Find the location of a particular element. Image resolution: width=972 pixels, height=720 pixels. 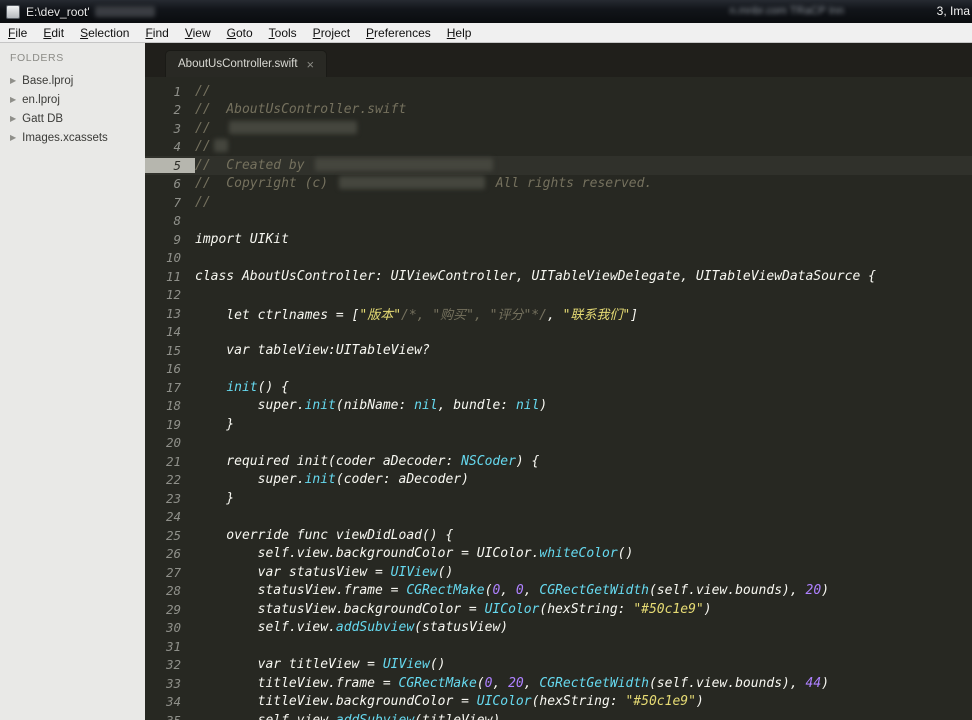

code-line-19: 19 } is located at coordinates (558, 424).